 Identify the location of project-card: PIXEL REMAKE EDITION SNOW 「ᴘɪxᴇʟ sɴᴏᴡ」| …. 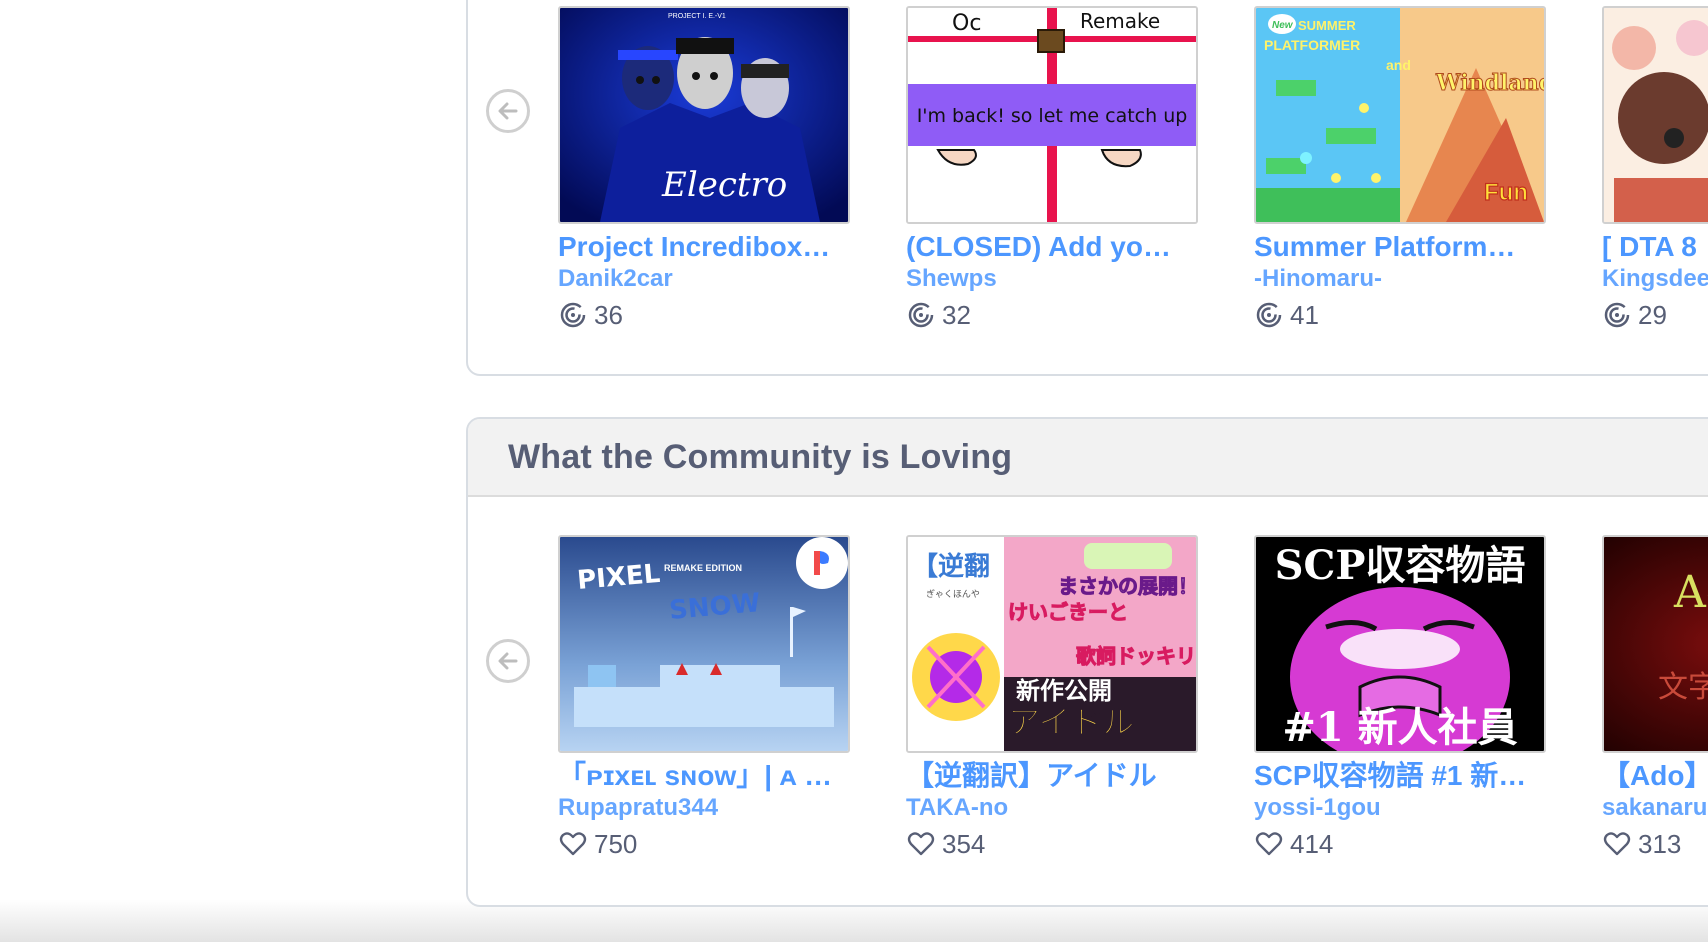
(704, 697).